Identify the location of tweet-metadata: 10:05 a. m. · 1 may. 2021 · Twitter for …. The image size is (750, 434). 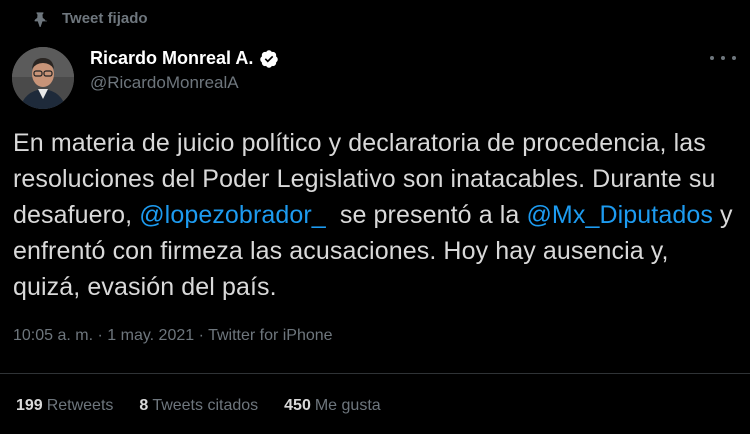
(173, 336).